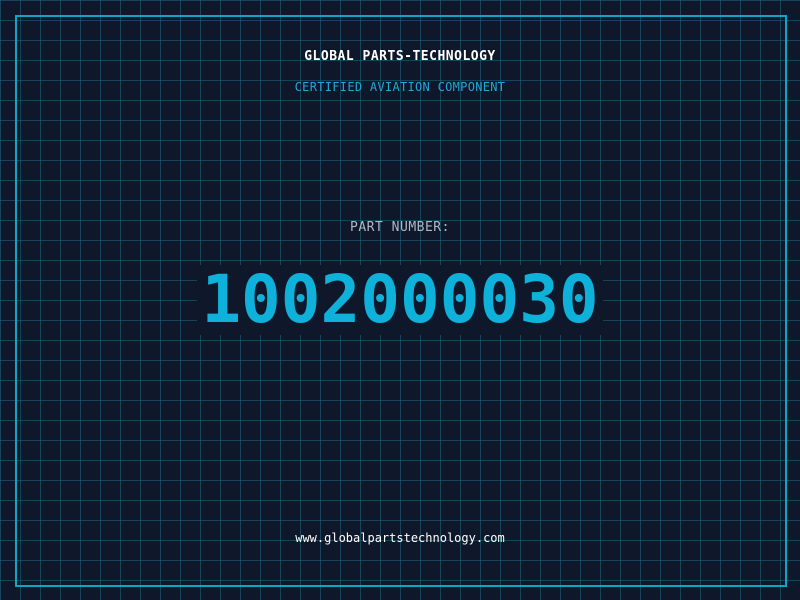 This screenshot has height=600, width=800. I want to click on tagline: CERTIFIED AVIATION COMPONENT, so click(400, 87).